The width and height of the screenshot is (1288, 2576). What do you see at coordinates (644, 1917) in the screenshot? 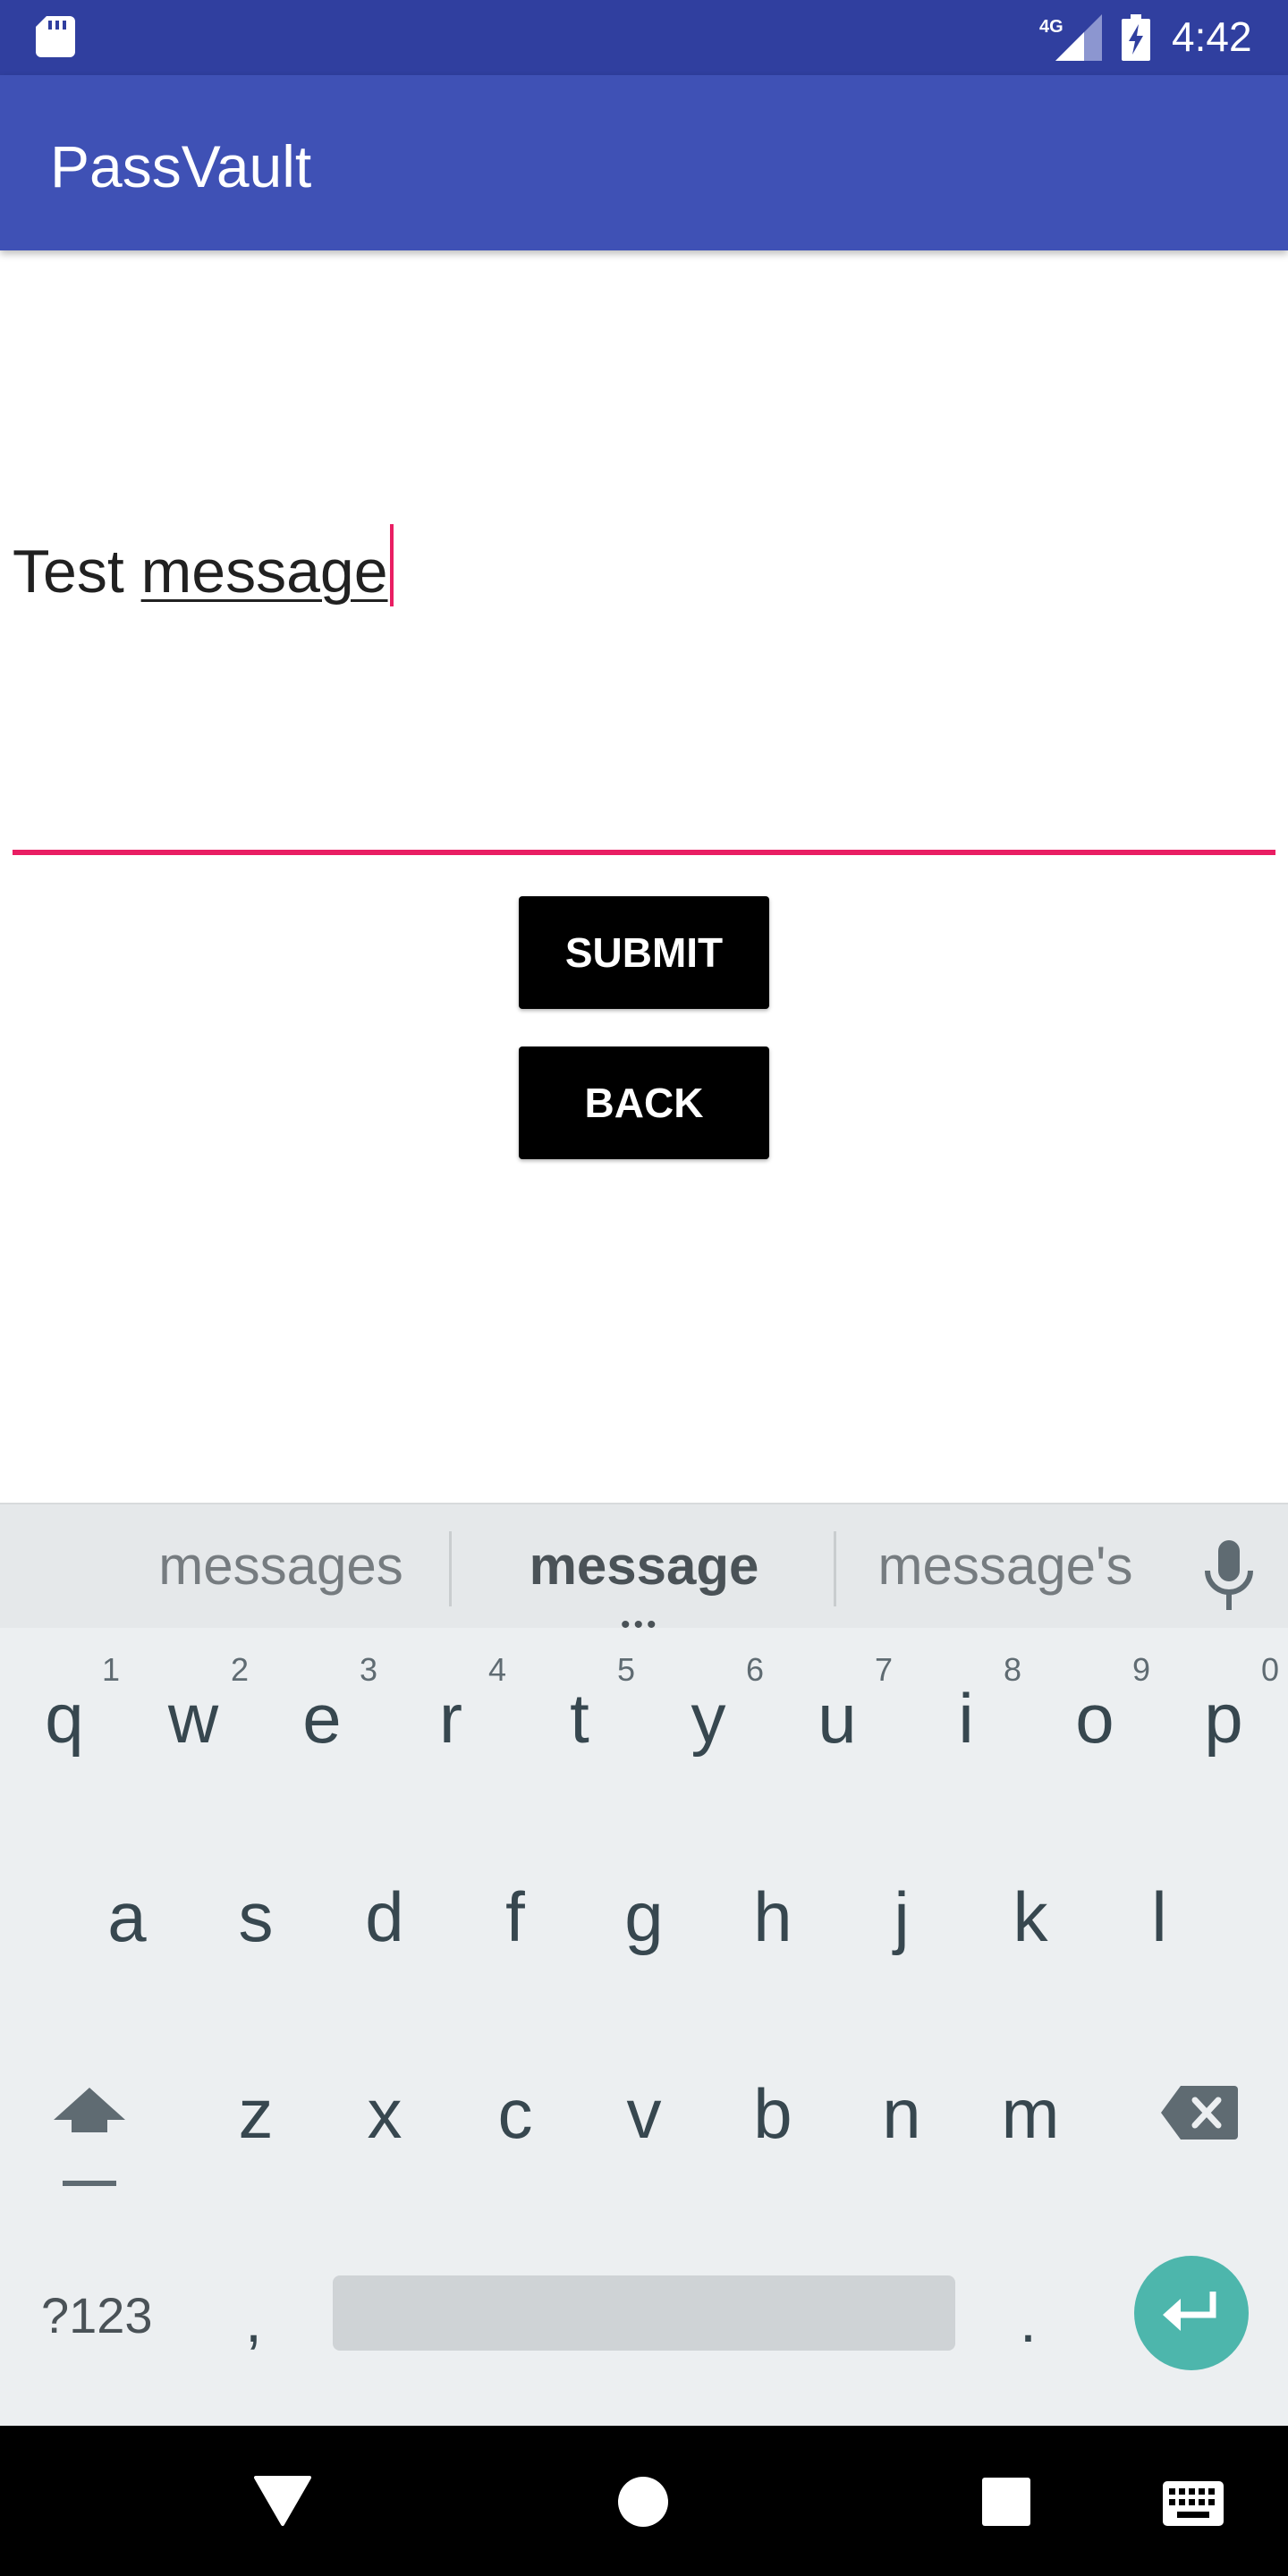
I see `key-row2-4: g` at bounding box center [644, 1917].